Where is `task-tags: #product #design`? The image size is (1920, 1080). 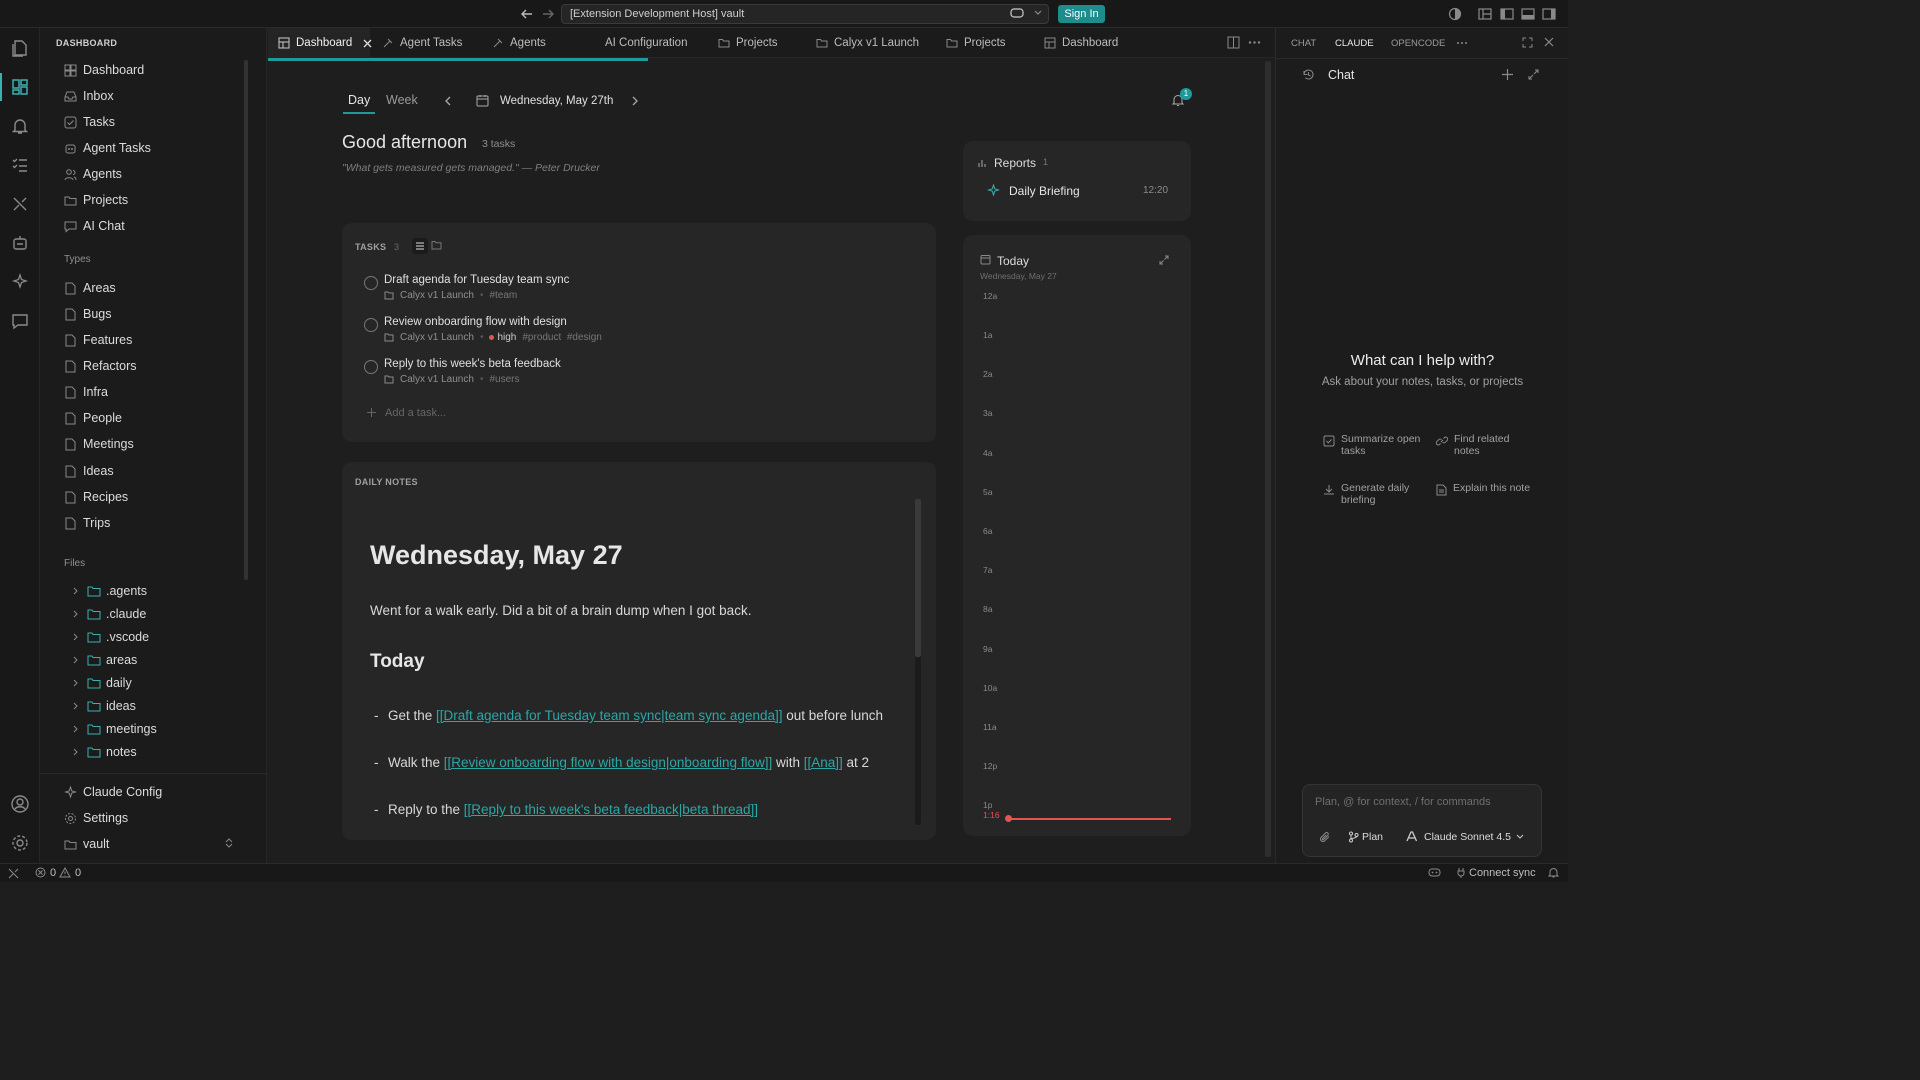 task-tags: #product #design is located at coordinates (562, 337).